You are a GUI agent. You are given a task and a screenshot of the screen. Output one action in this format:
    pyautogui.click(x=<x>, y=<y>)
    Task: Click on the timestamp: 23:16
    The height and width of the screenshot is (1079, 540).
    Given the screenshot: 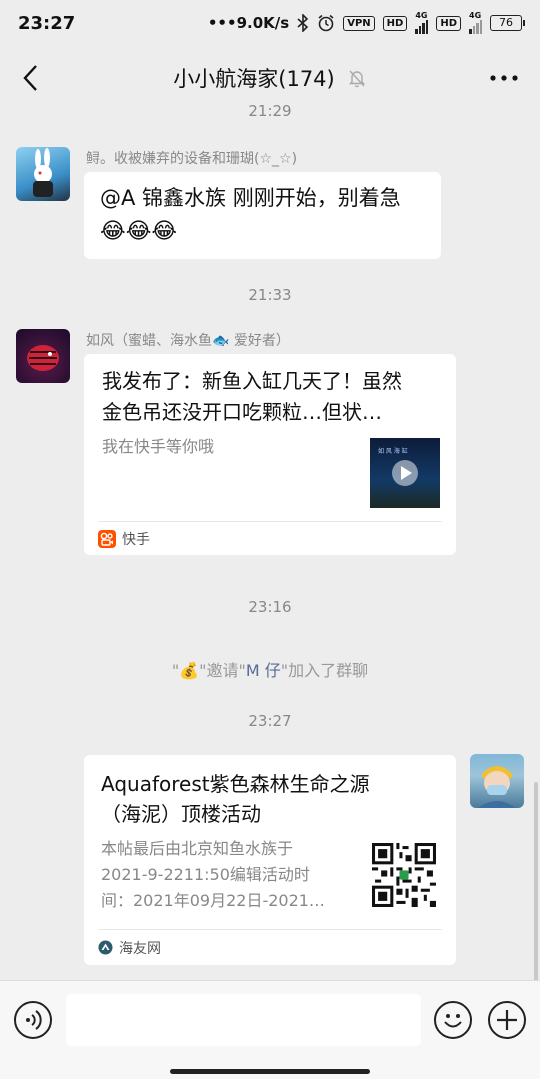 What is the action you would take?
    pyautogui.click(x=270, y=607)
    